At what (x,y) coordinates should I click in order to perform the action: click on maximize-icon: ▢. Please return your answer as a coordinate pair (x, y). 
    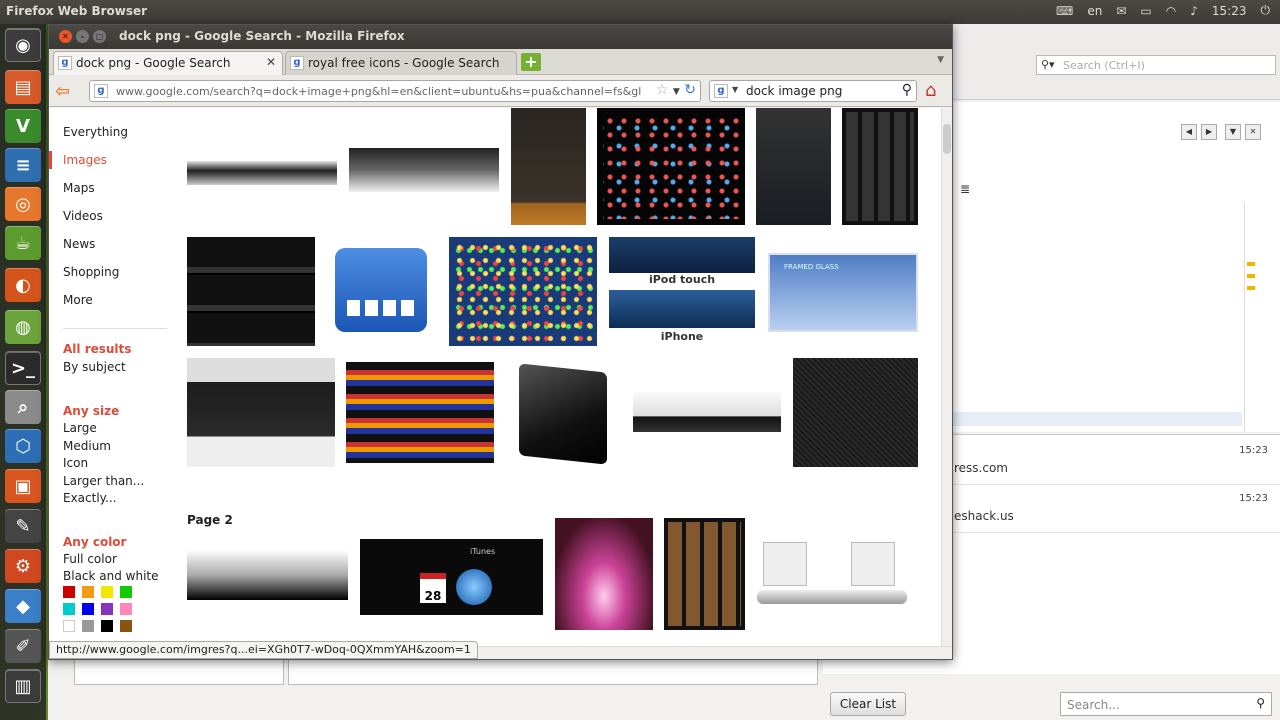
    Looking at the image, I should click on (99, 36).